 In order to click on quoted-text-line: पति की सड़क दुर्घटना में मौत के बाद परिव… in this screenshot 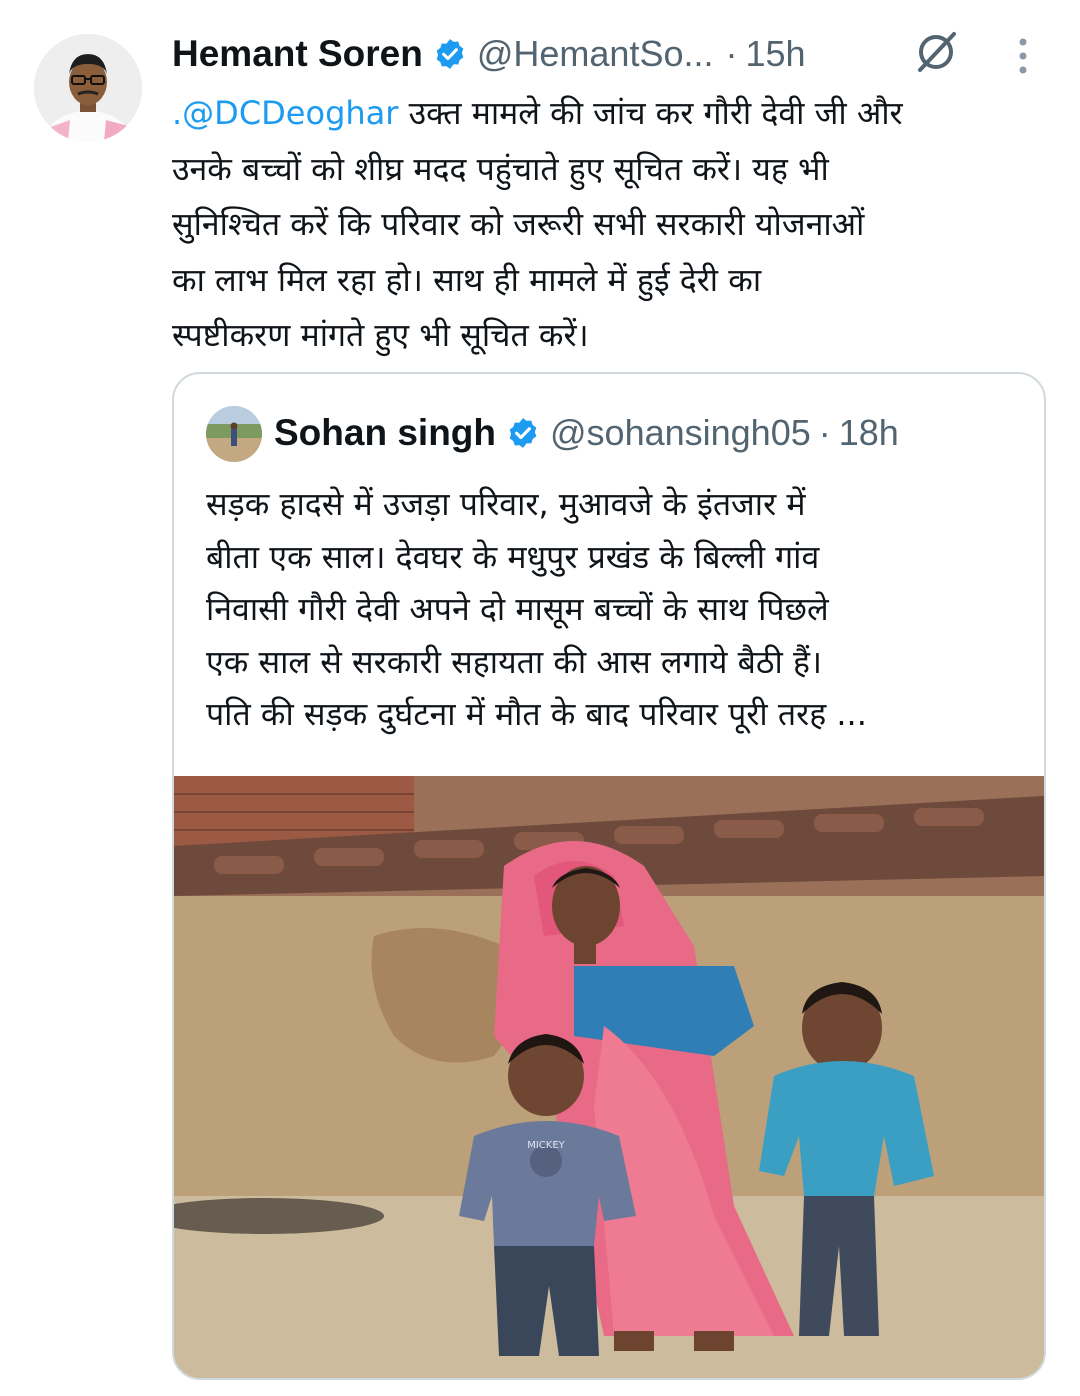, I will do `click(536, 714)`.